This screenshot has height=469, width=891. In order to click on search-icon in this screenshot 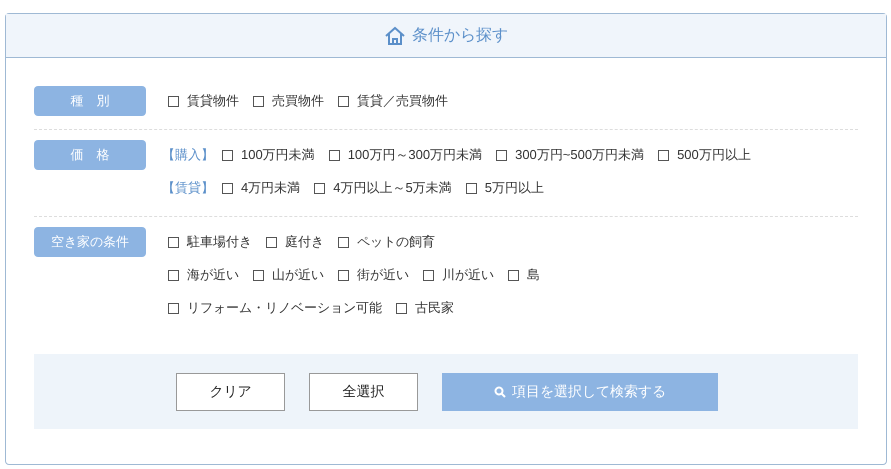, I will do `click(500, 392)`.